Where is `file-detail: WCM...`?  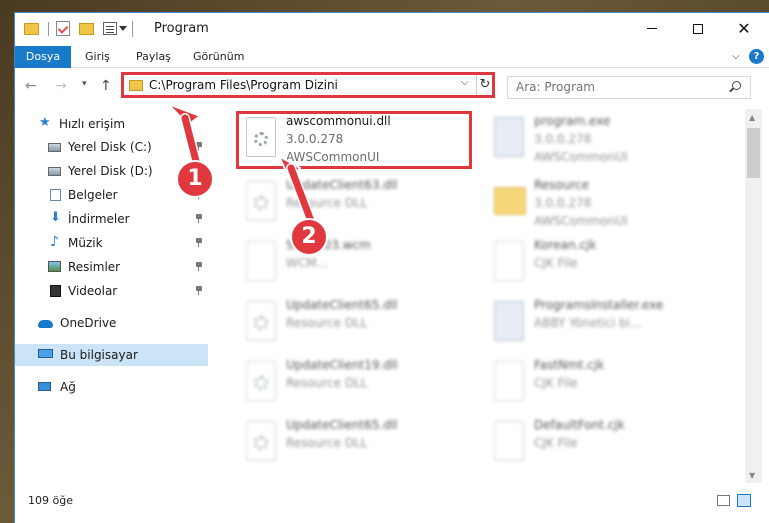 file-detail: WCM... is located at coordinates (307, 263).